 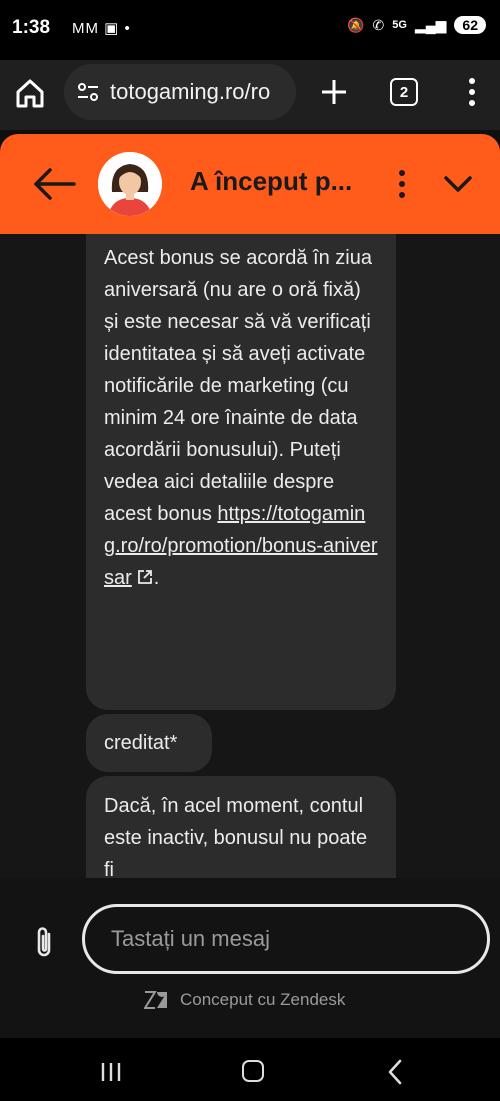 I want to click on site-settings-icon, so click(x=88, y=92).